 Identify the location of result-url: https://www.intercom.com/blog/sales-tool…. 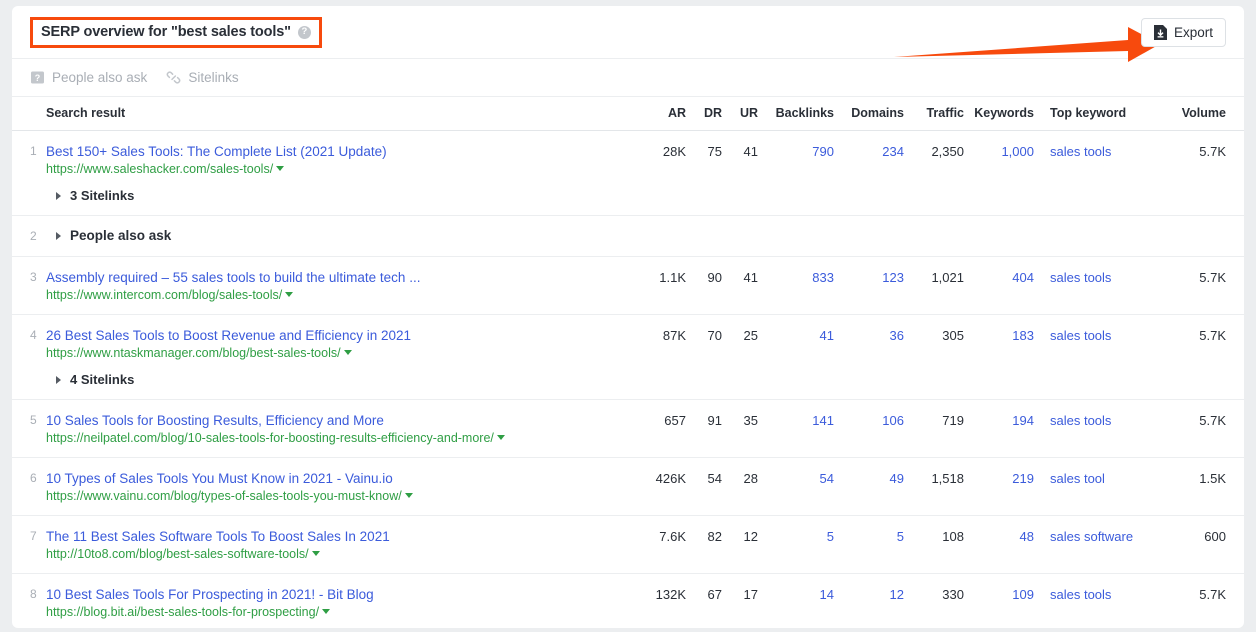
(343, 295).